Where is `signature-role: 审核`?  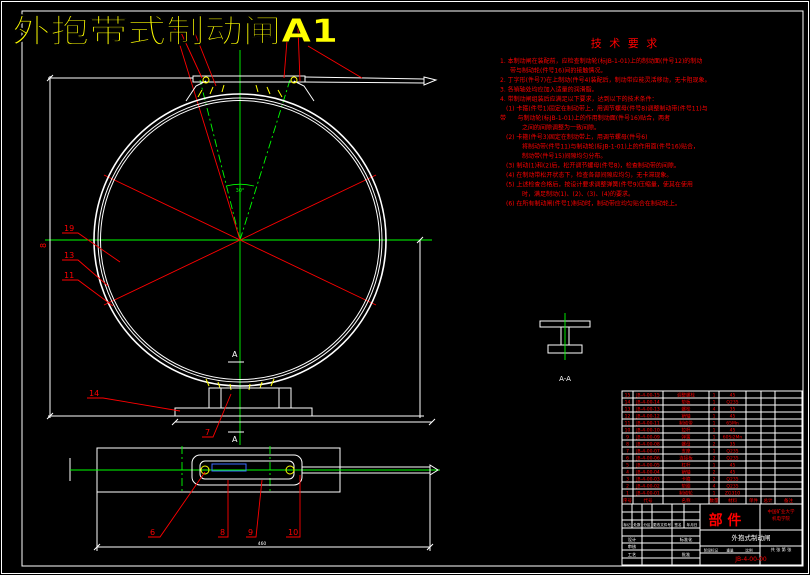
signature-role: 审核 is located at coordinates (632, 546).